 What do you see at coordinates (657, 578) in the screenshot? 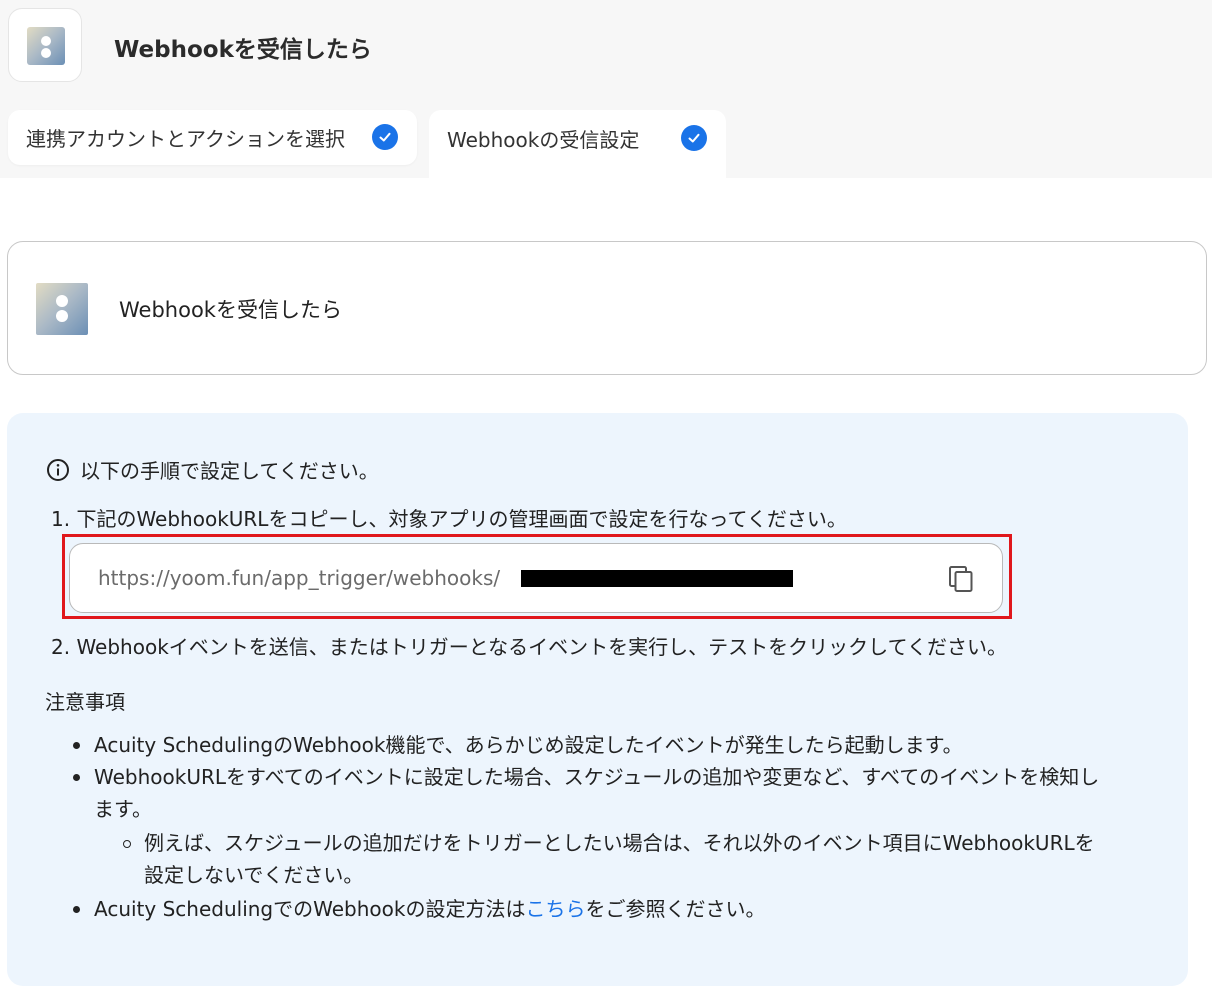
I see `redacted-url-token` at bounding box center [657, 578].